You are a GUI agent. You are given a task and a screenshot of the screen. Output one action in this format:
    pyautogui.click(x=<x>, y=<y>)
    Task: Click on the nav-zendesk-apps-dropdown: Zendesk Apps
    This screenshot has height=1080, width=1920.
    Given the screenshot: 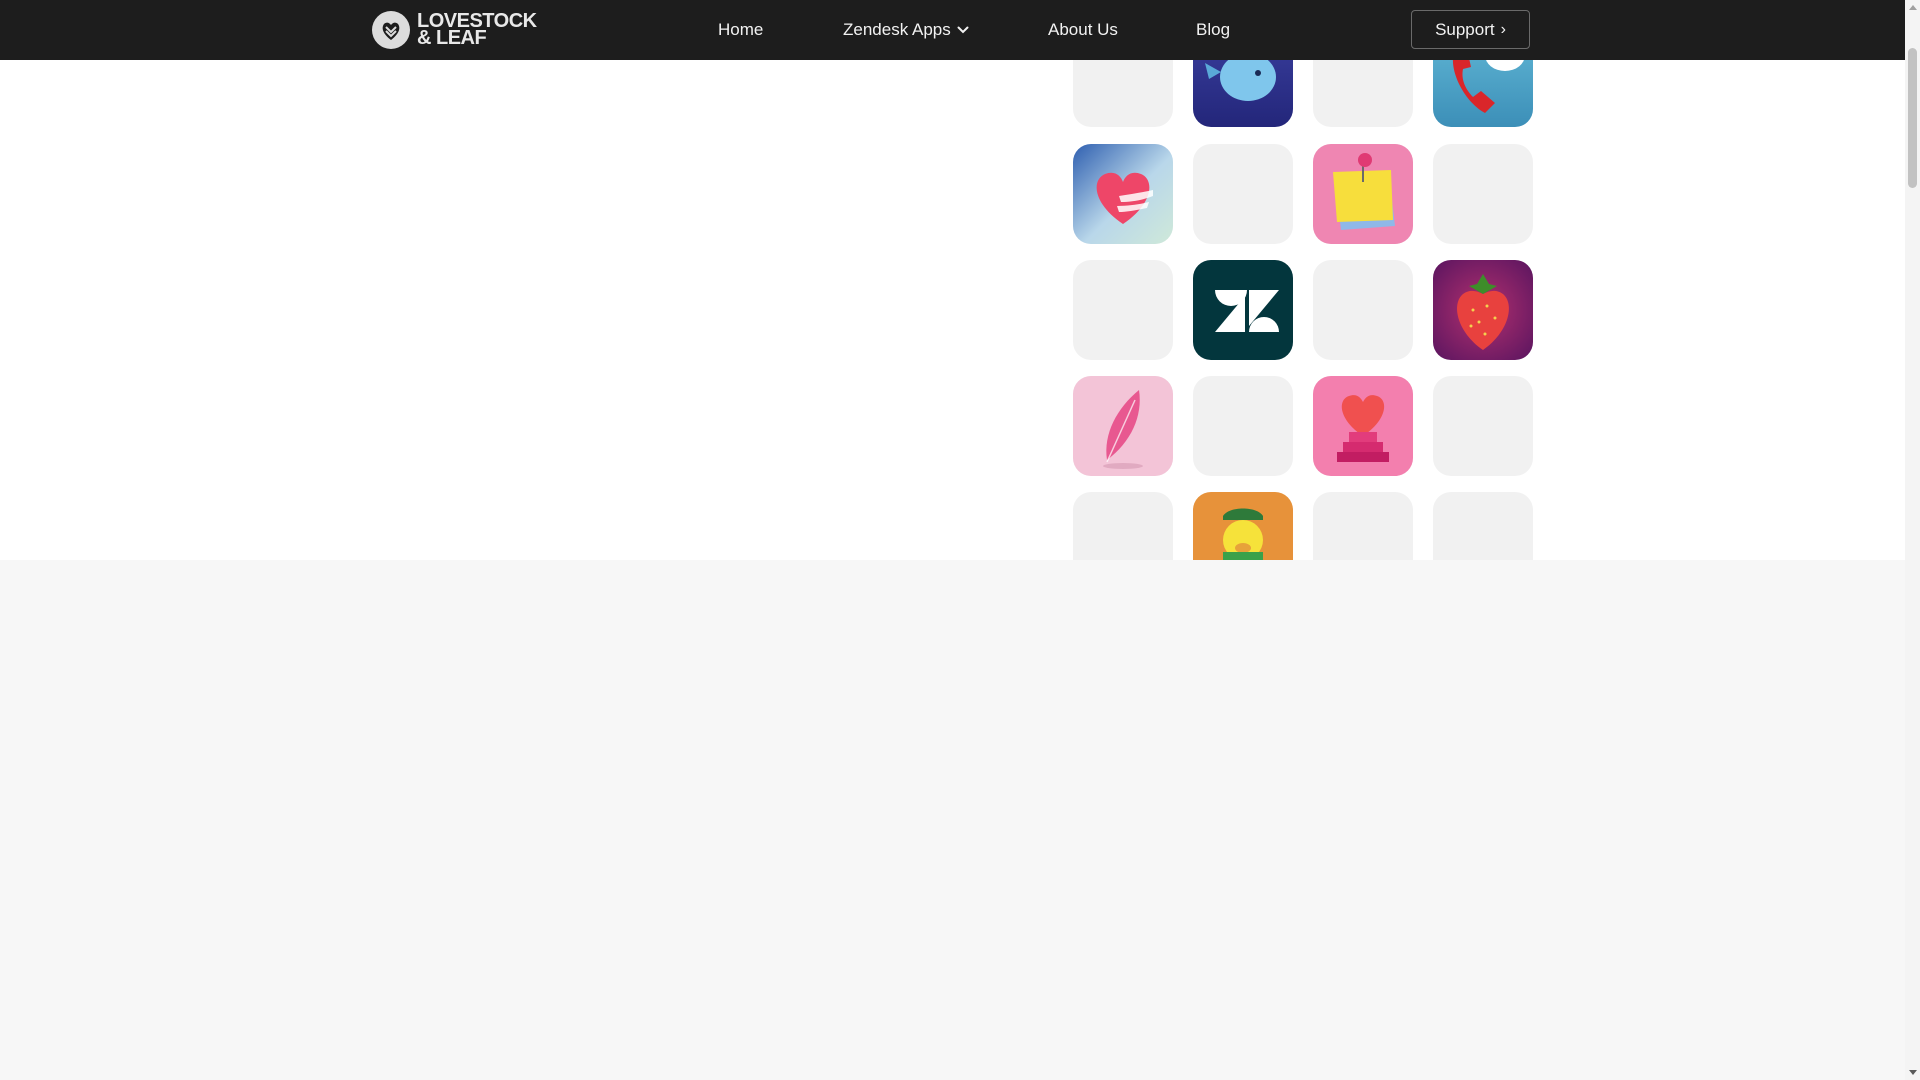 What is the action you would take?
    pyautogui.click(x=906, y=30)
    